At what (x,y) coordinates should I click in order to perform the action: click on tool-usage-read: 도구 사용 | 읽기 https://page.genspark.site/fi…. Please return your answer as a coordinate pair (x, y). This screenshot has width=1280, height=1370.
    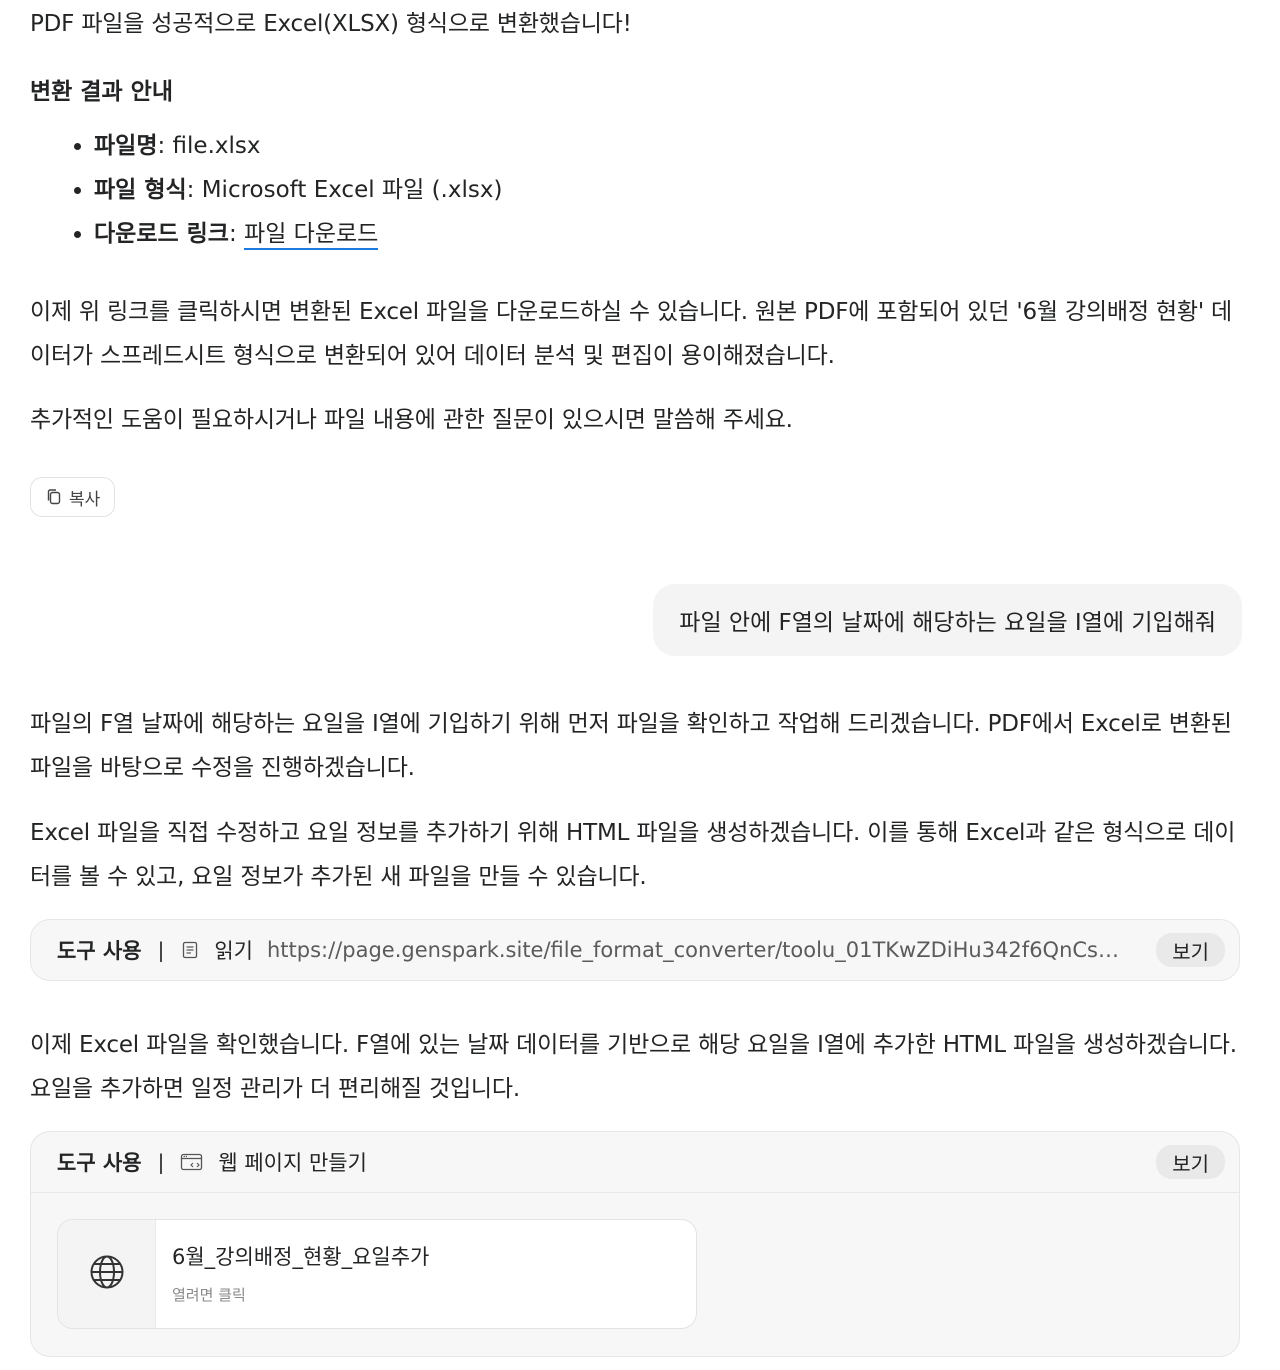
    Looking at the image, I should click on (635, 950).